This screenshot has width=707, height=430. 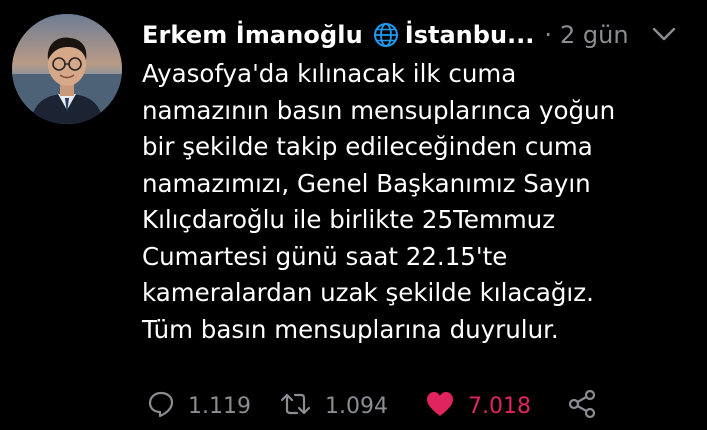 I want to click on reply-icon, so click(x=161, y=406).